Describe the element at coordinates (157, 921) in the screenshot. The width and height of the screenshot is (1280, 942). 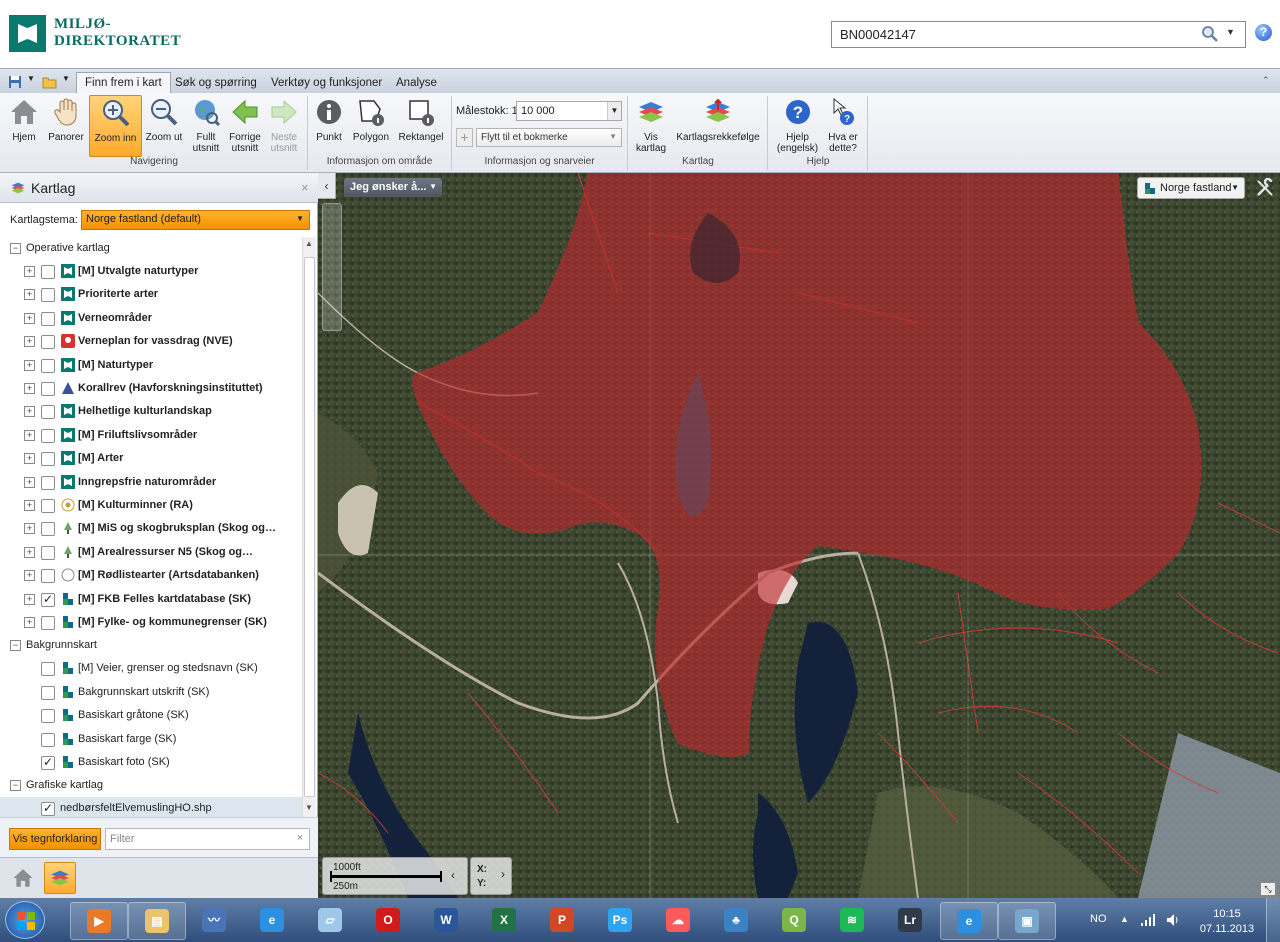
I see `file-explorer-icon: ▤` at that location.